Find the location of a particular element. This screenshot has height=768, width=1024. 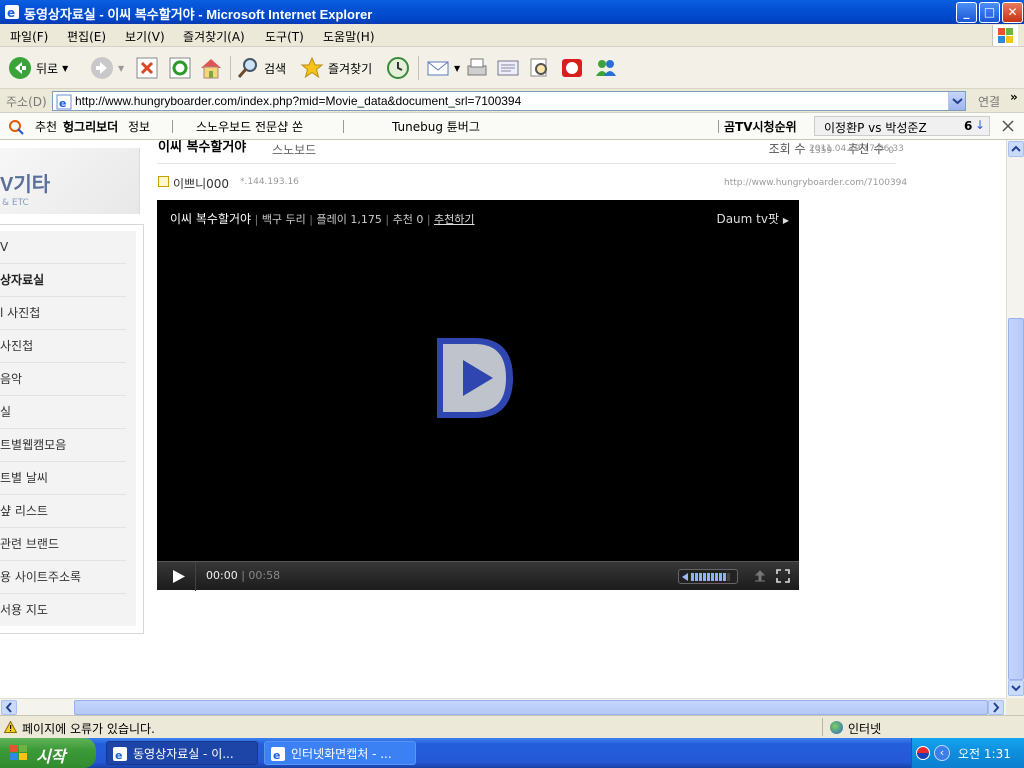

sidebar-item: 용 사이트주소록 is located at coordinates (63, 577).